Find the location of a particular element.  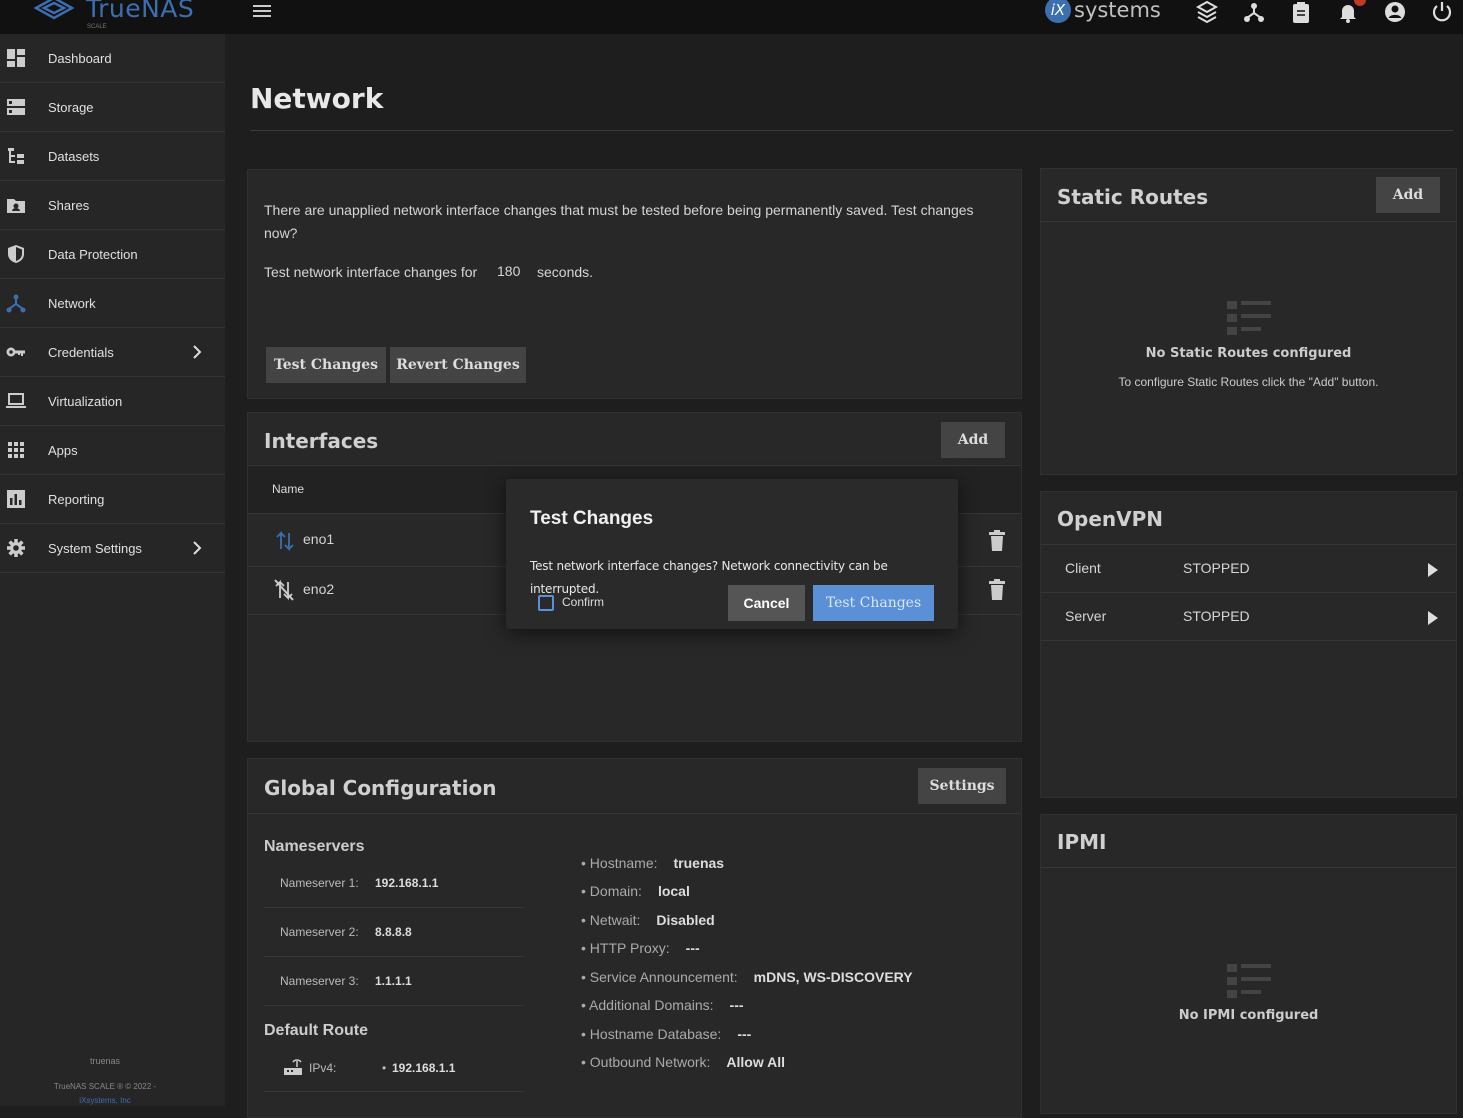

sidebar-item-dashboard: Dashboard is located at coordinates (112, 58).